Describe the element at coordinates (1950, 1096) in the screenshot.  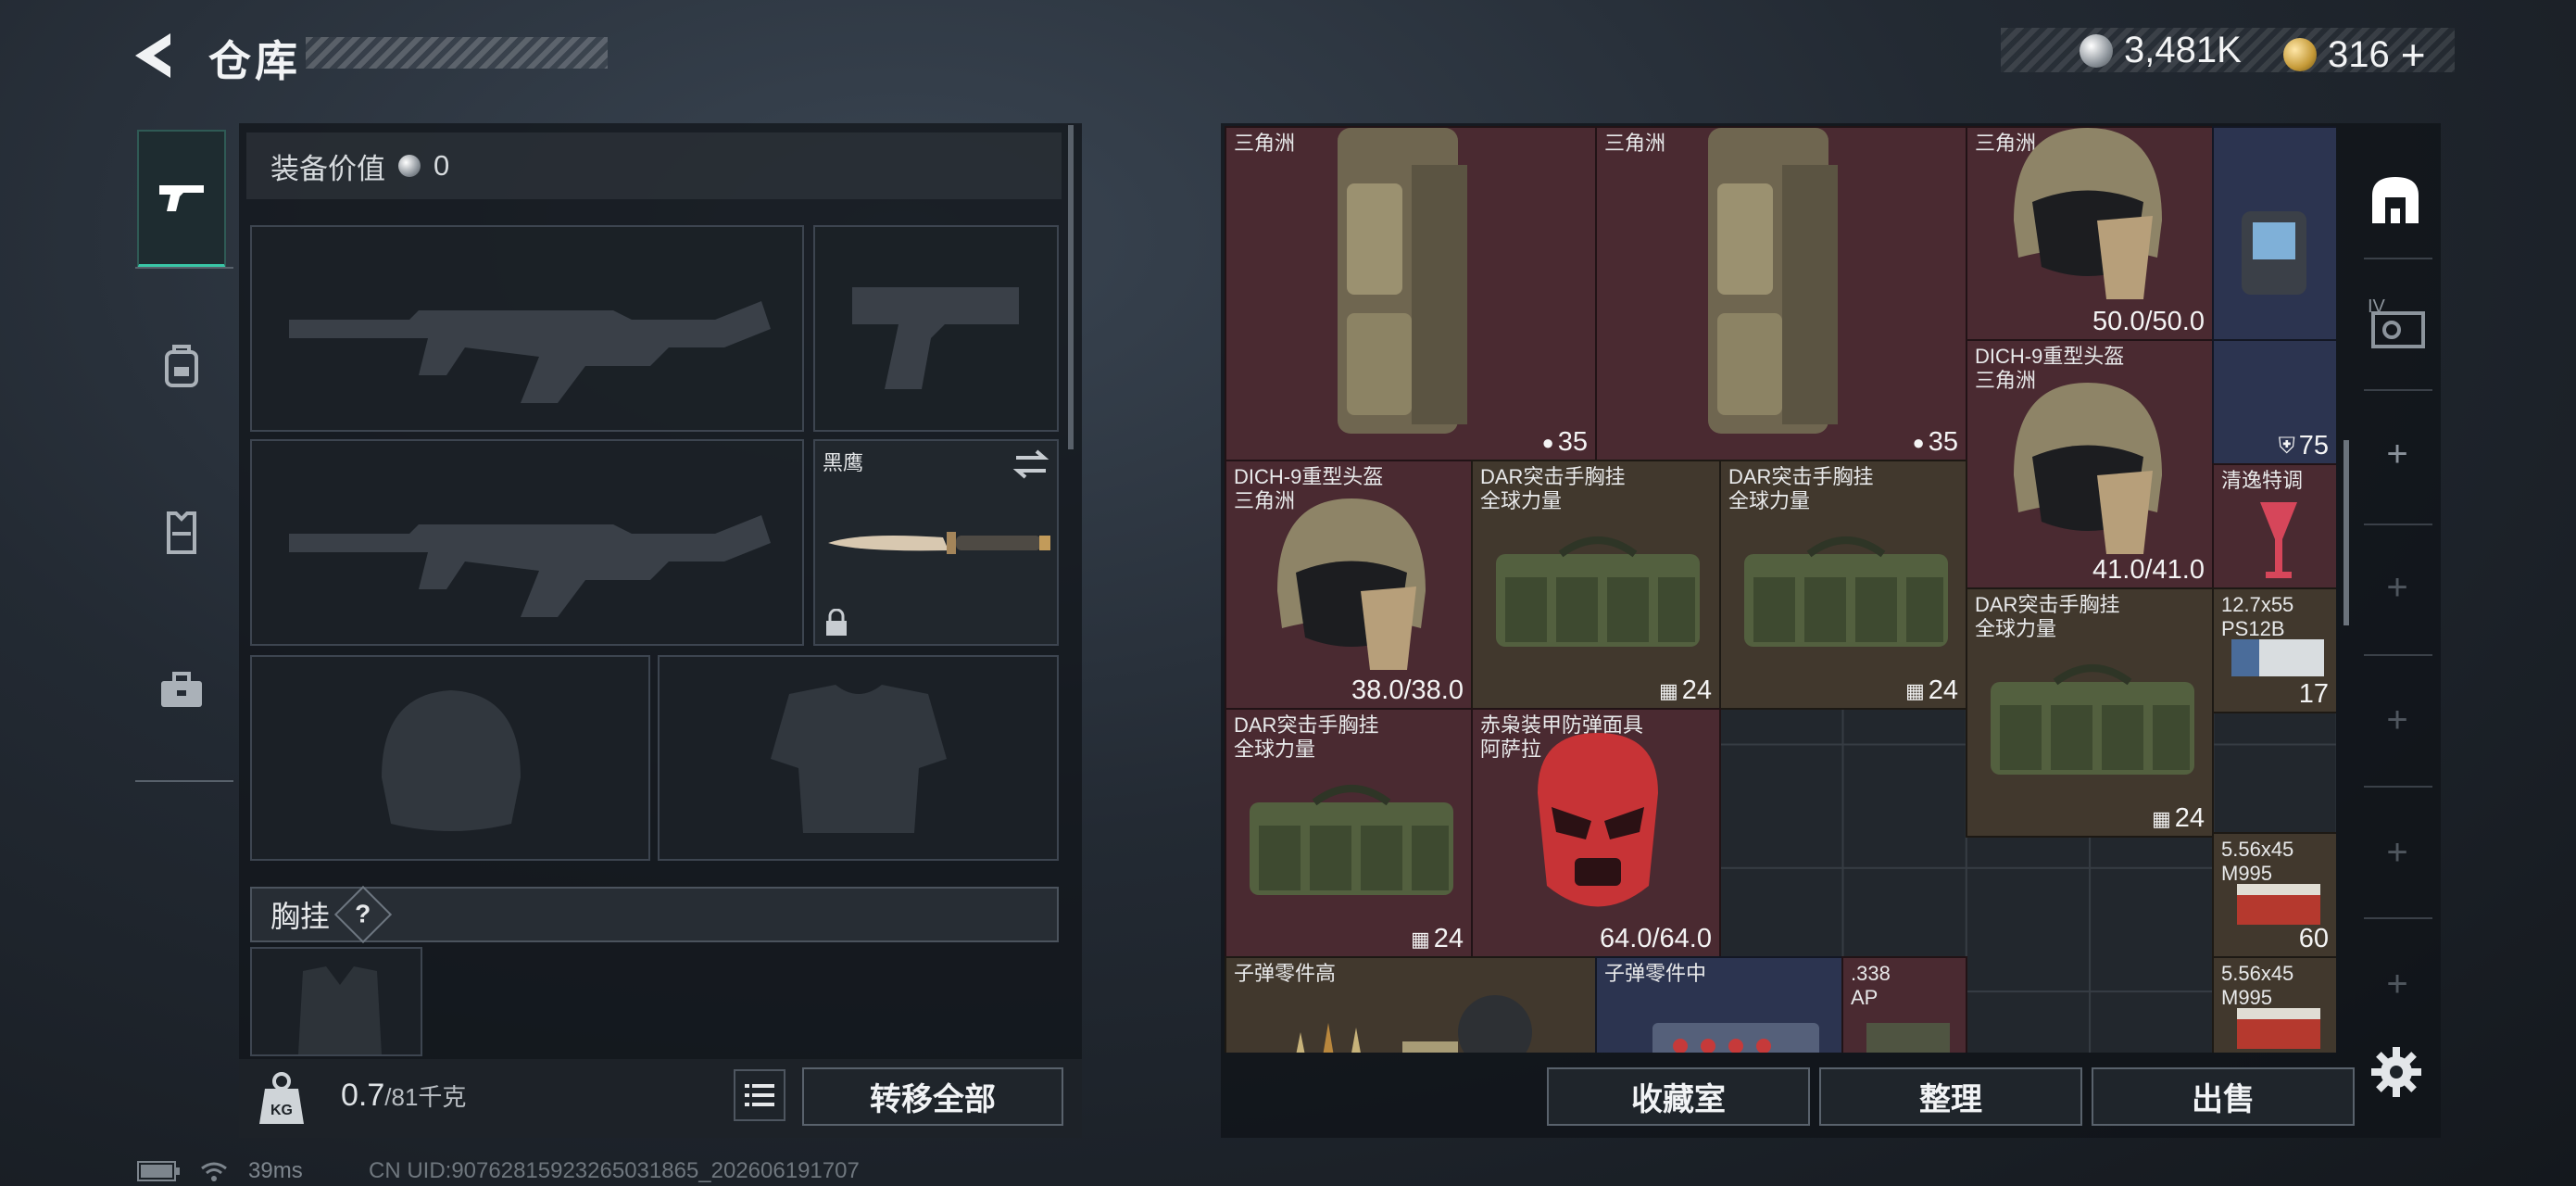
I see `sort-button: 整理` at that location.